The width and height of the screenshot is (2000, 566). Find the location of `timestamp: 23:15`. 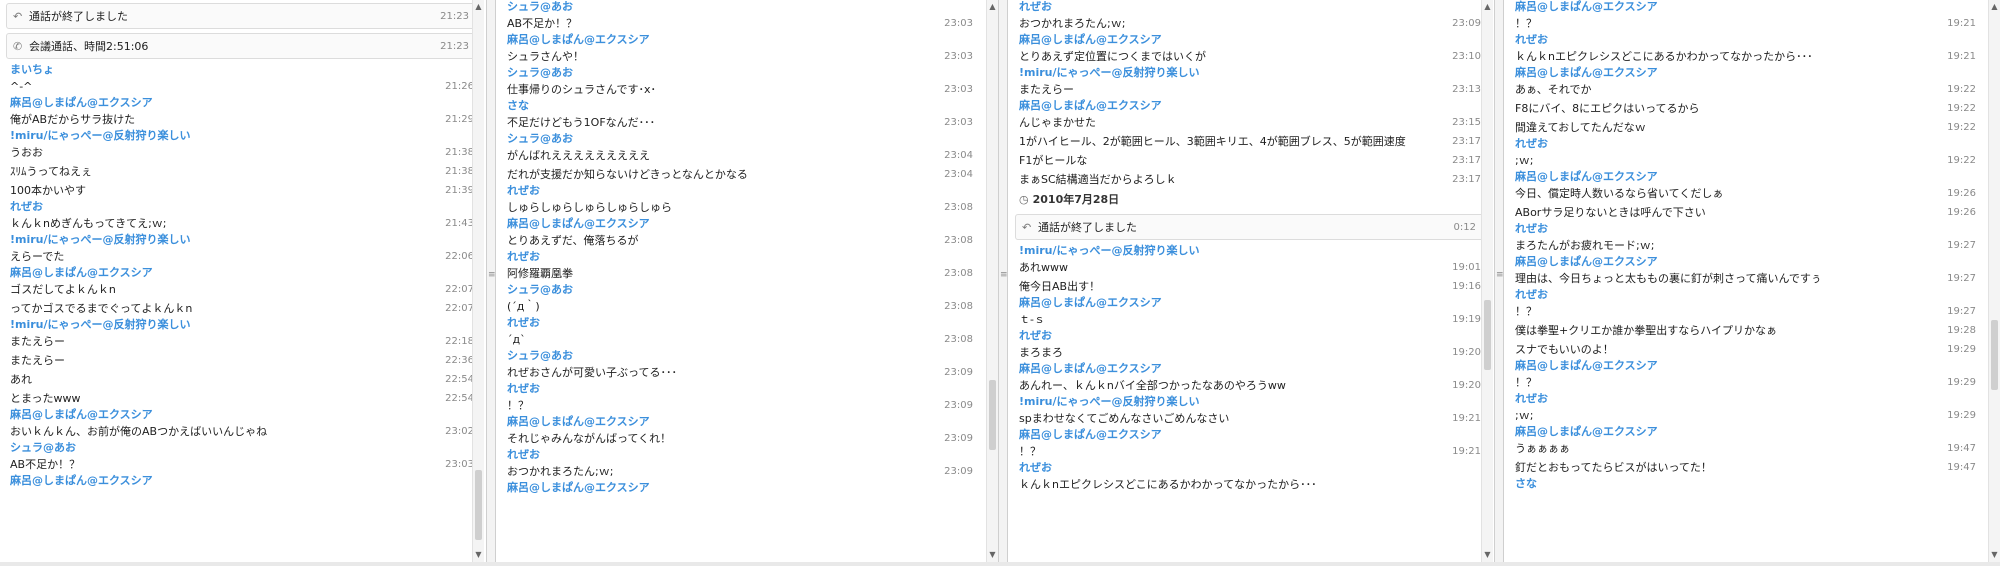

timestamp: 23:15 is located at coordinates (1466, 122).